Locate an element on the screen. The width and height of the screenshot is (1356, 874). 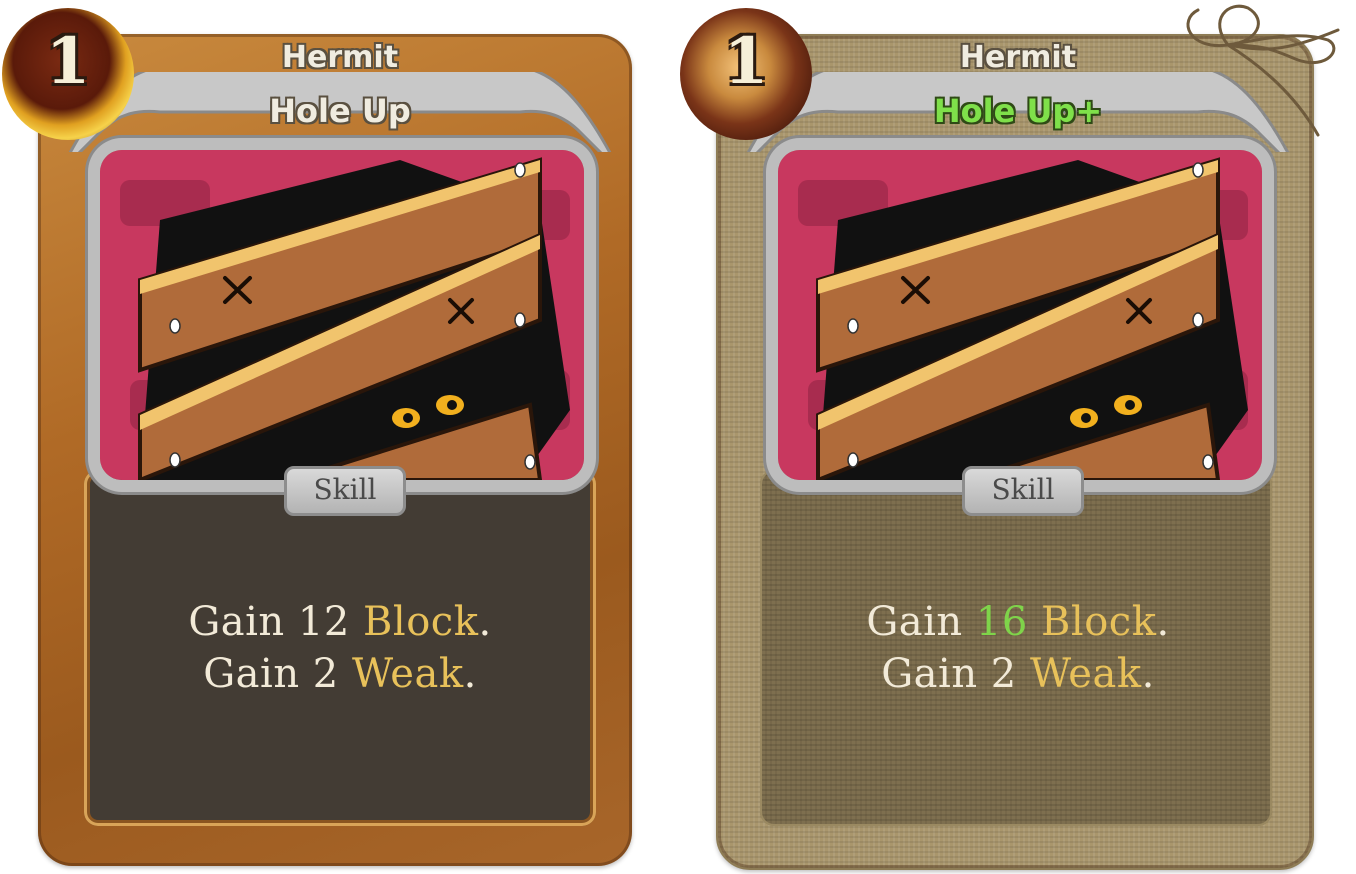
card-description: Gain 16 Block. Gain 2 Weak. is located at coordinates (1018, 648).